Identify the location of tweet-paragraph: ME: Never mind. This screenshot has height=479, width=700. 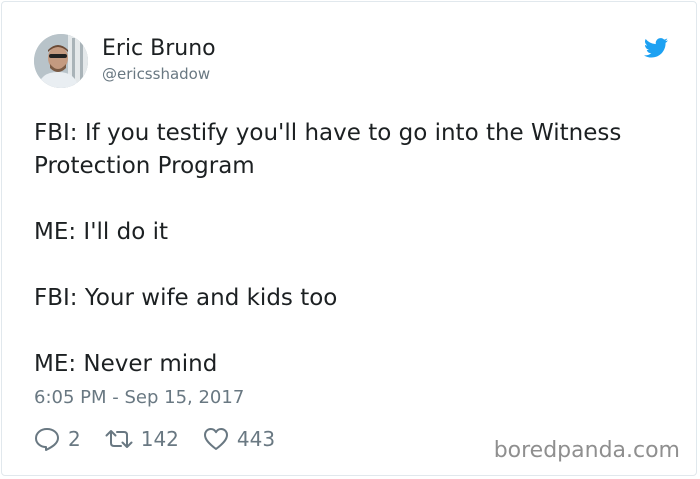
(126, 364).